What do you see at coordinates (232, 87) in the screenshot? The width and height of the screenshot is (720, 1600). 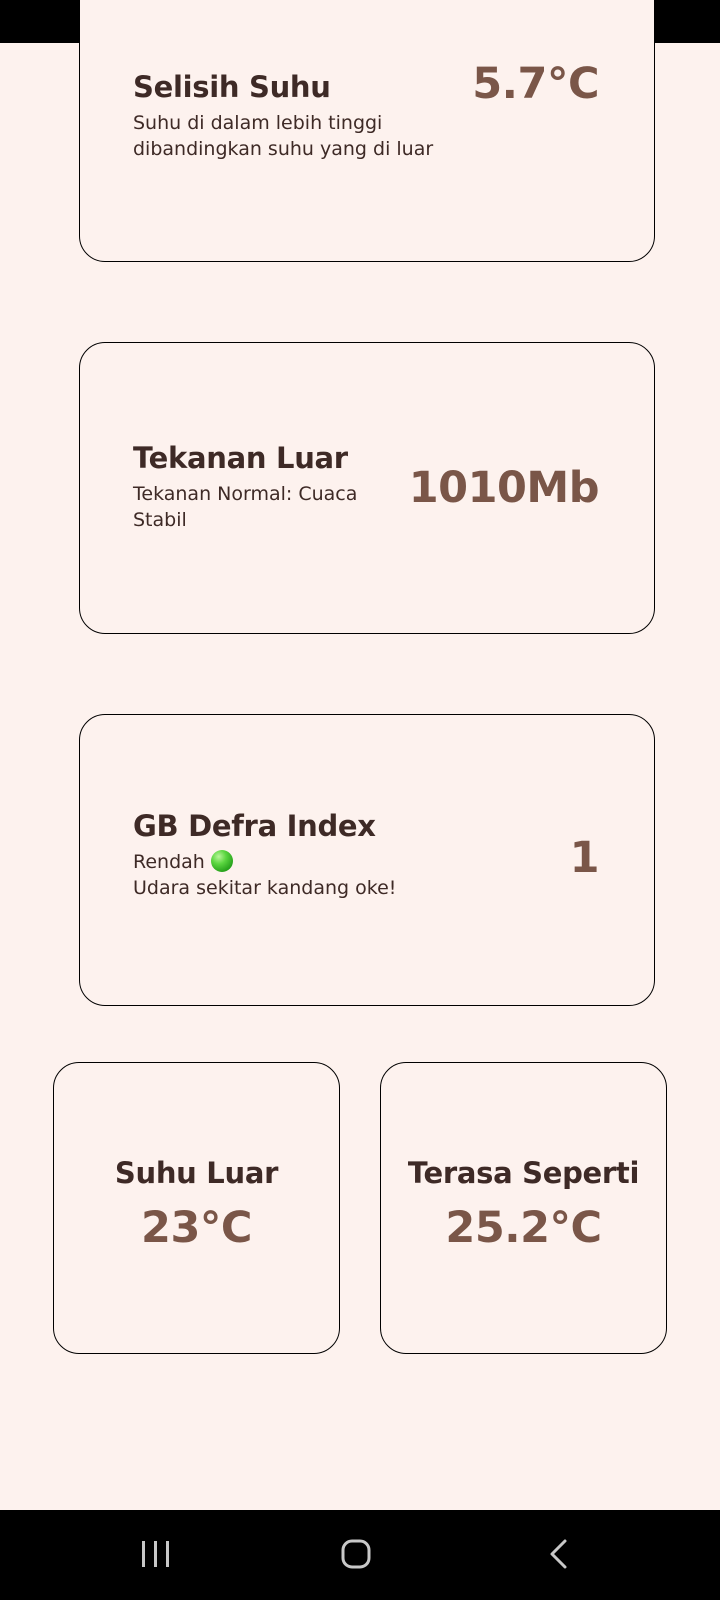 I see `card-title: Selisih Suhu` at bounding box center [232, 87].